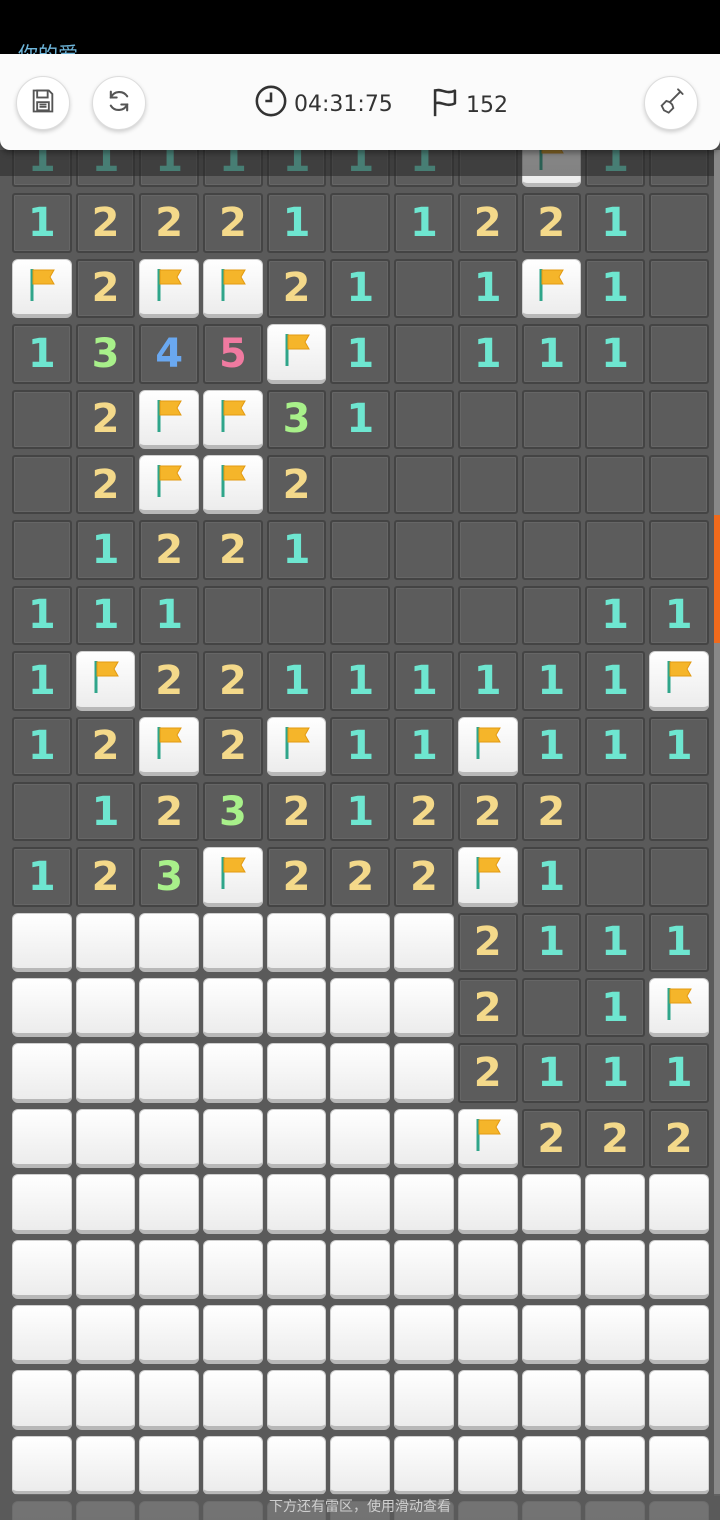 The height and width of the screenshot is (1520, 720). I want to click on restart-button, so click(119, 103).